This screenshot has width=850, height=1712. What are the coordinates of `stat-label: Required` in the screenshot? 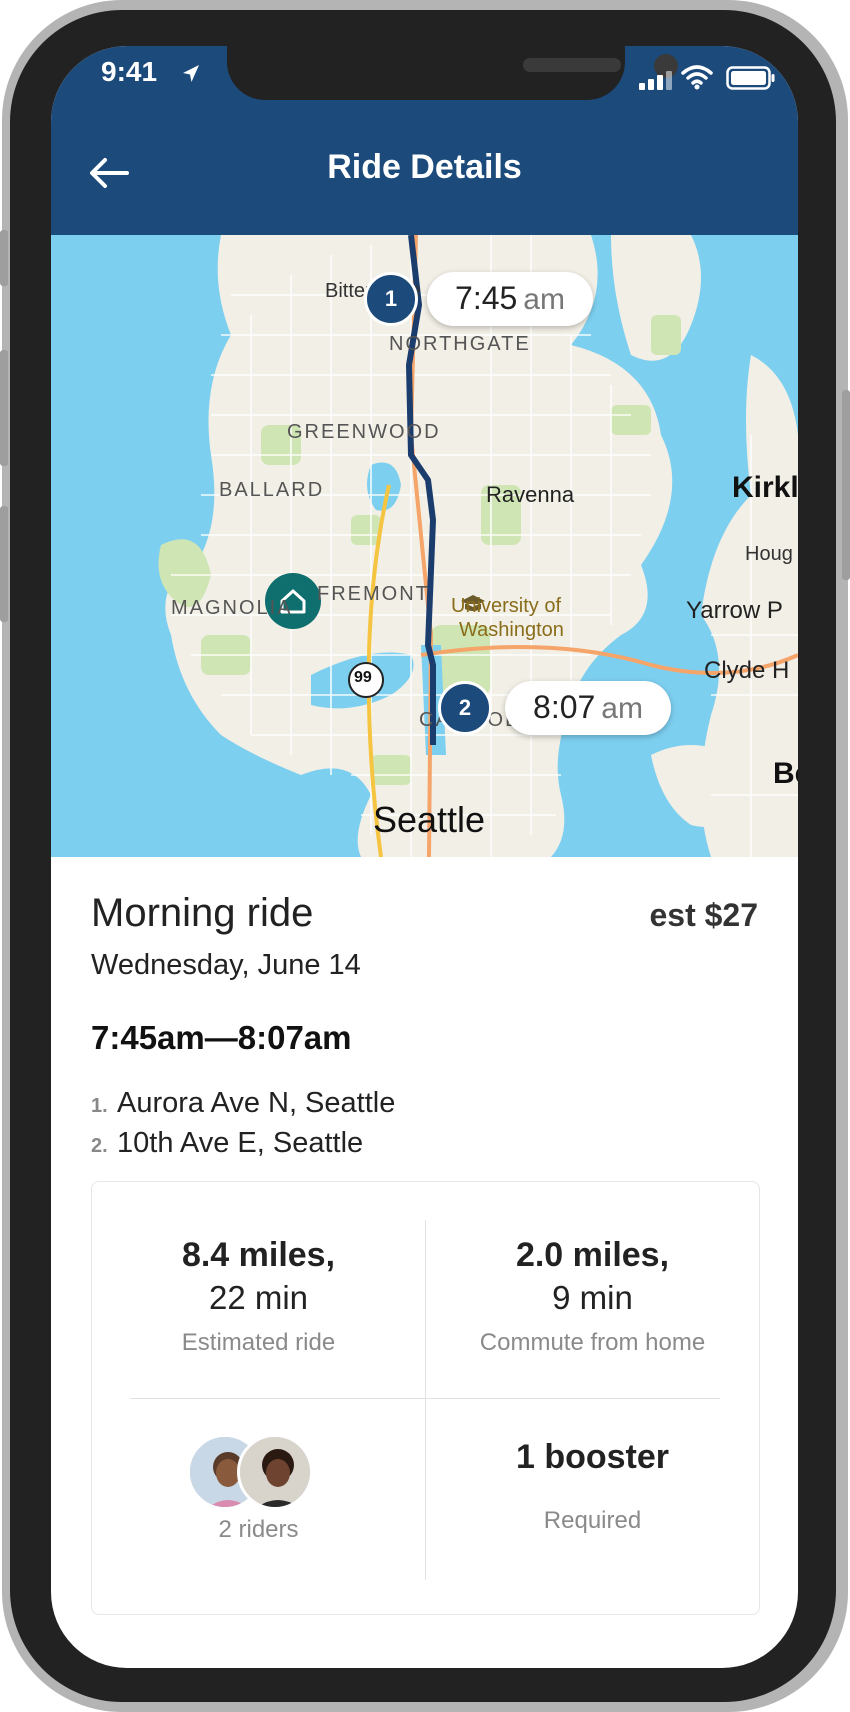 It's located at (592, 1520).